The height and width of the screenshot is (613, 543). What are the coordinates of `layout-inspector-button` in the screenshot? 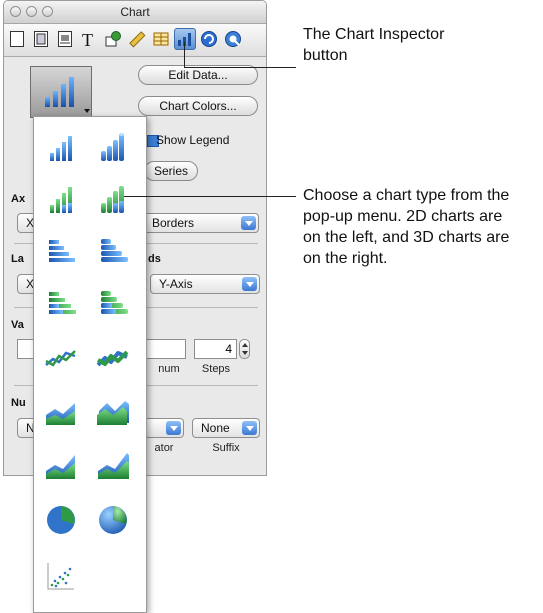 It's located at (41, 39).